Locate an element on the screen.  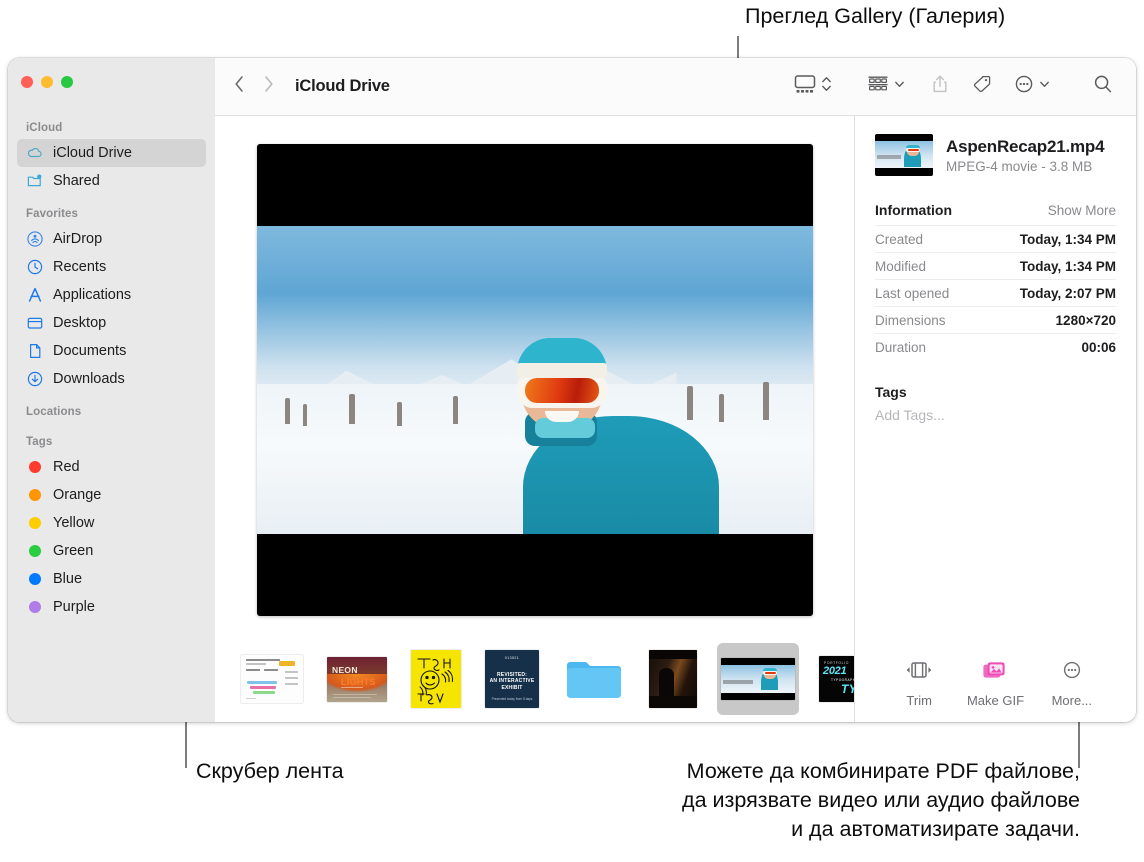
group-by-button is located at coordinates (885, 86).